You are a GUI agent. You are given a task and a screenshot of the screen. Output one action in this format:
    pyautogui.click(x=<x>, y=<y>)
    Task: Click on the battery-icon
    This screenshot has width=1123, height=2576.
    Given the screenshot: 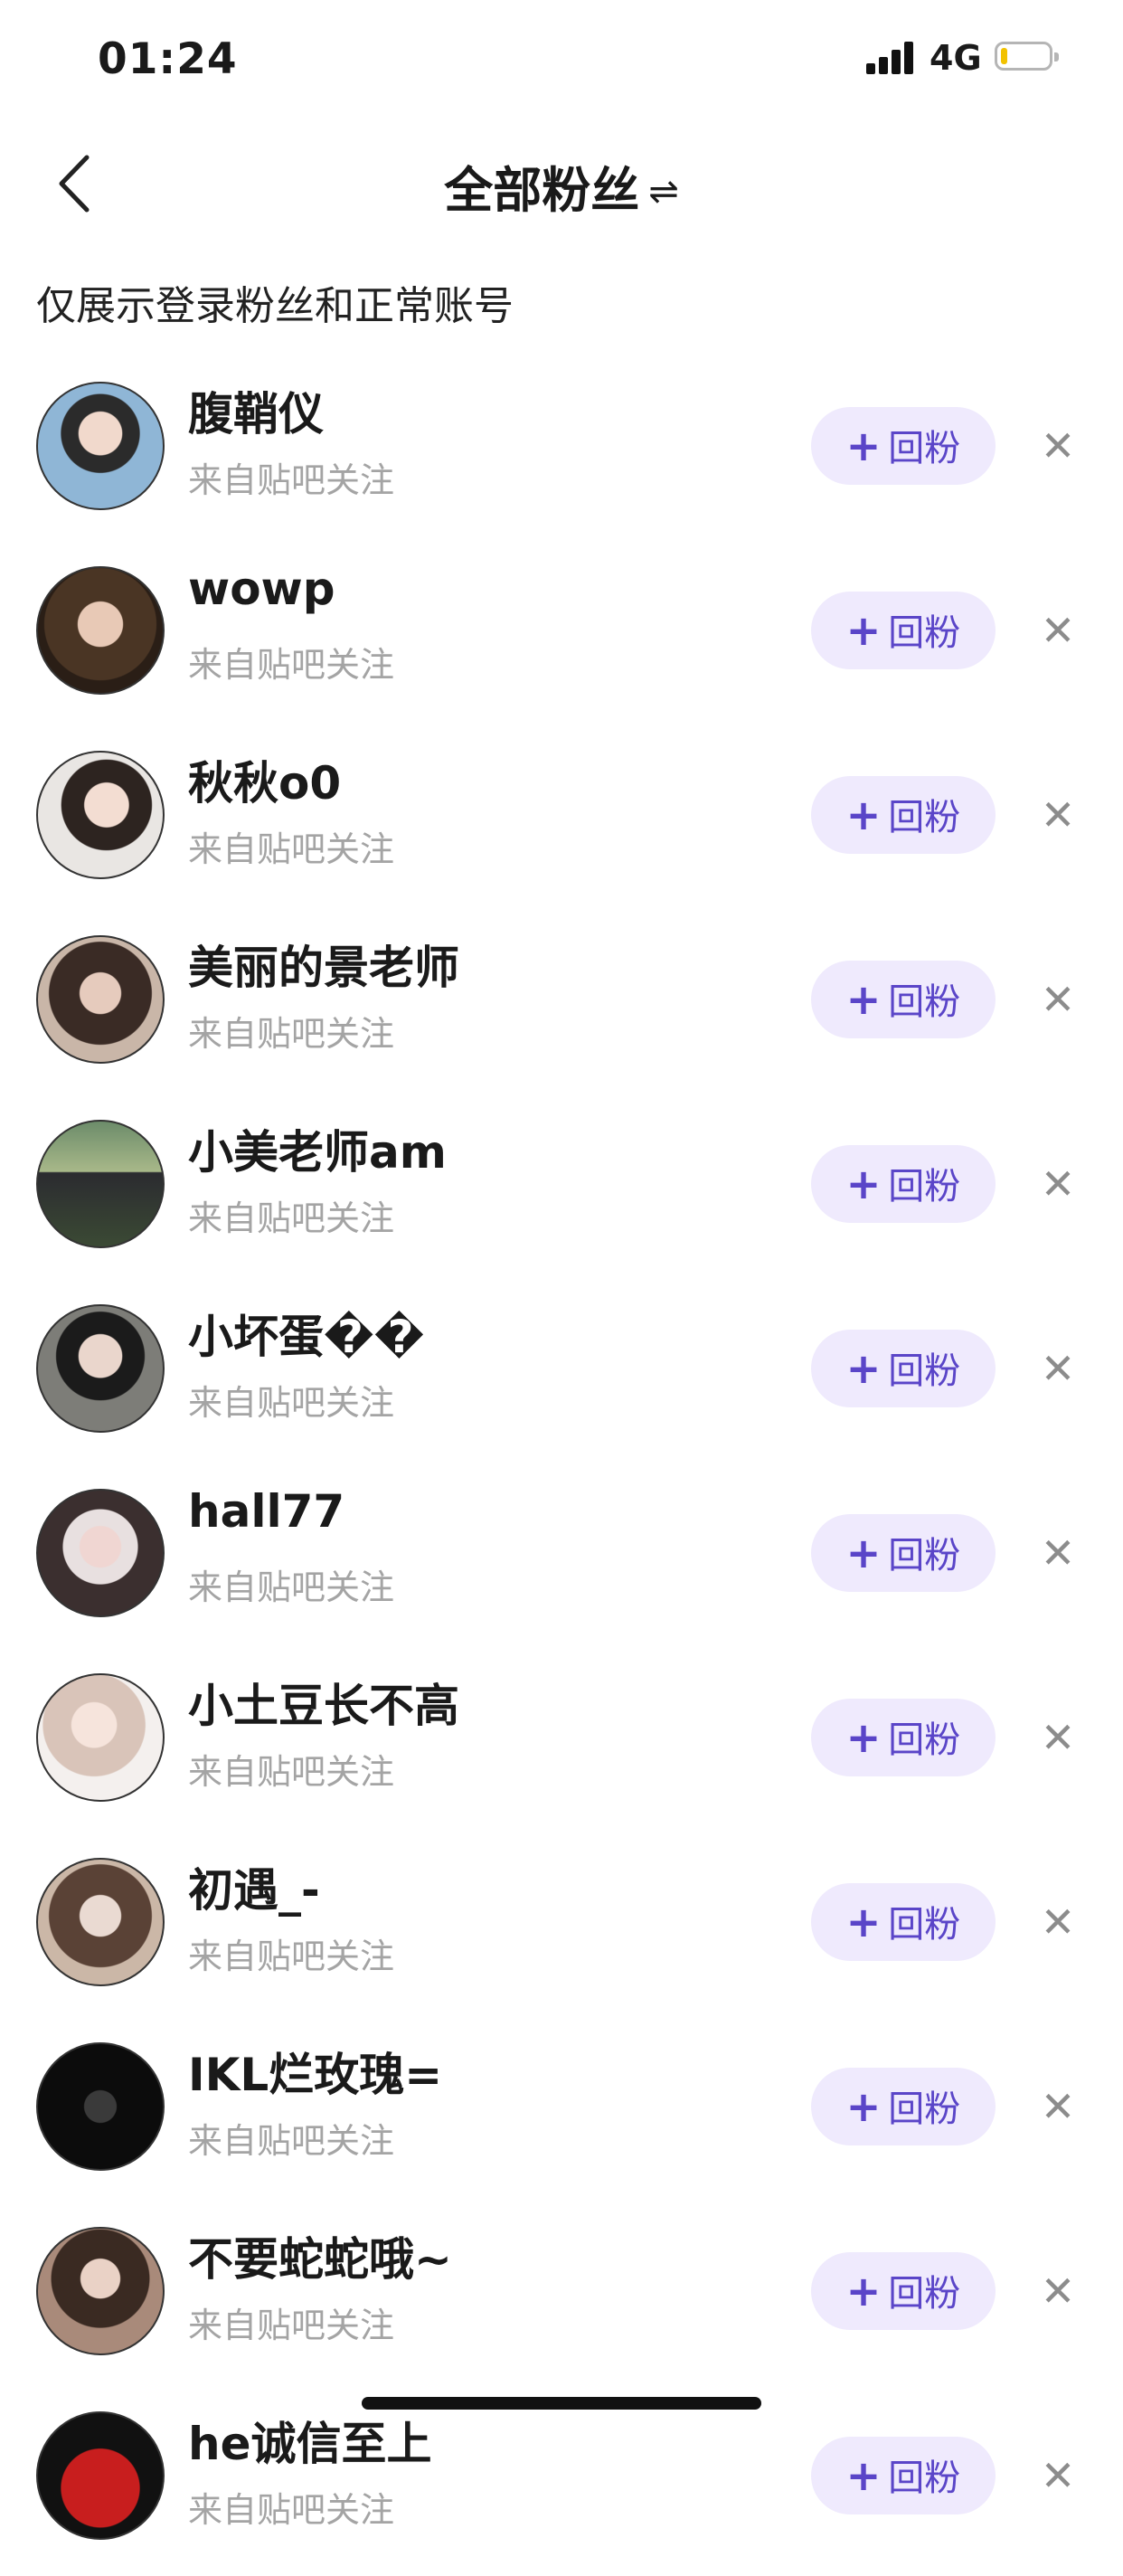 What is the action you would take?
    pyautogui.click(x=1027, y=57)
    